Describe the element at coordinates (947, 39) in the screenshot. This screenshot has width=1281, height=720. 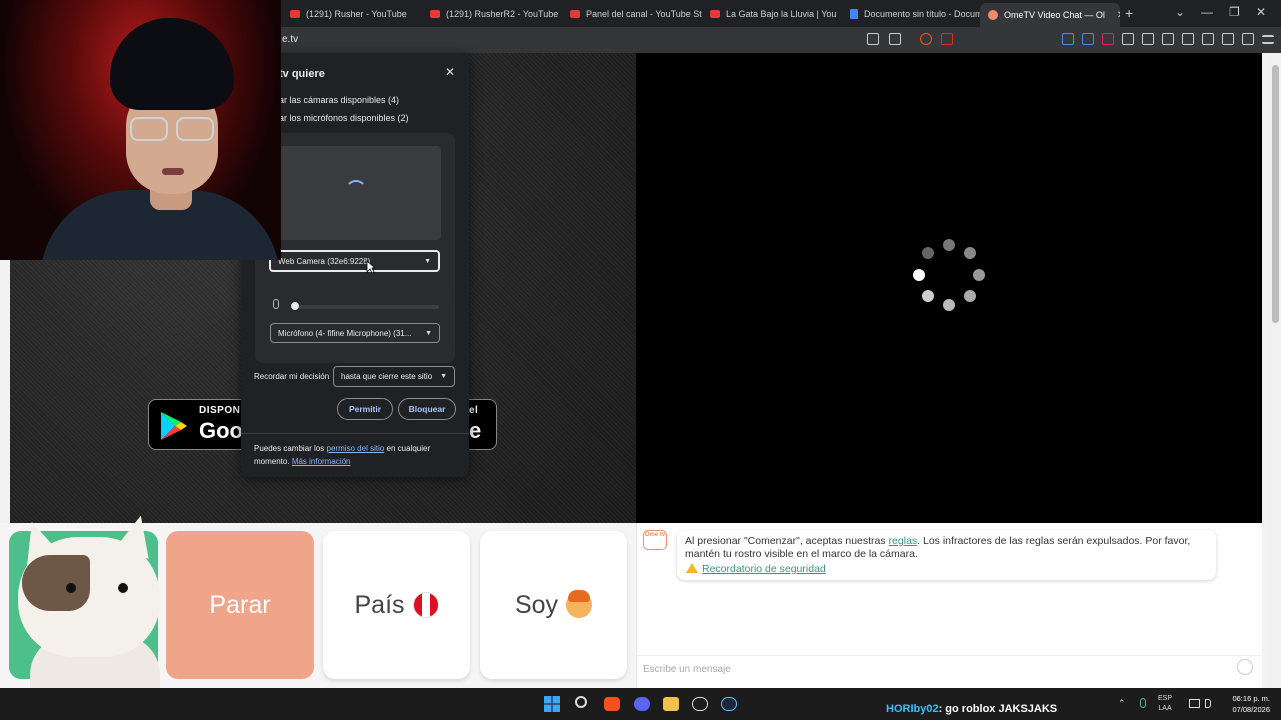
I see `brave-rewards-icon` at that location.